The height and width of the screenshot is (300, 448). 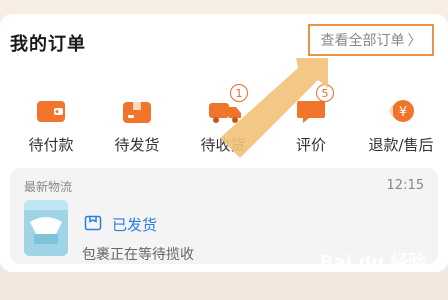 I want to click on logistics-time: 12:15, so click(x=405, y=185).